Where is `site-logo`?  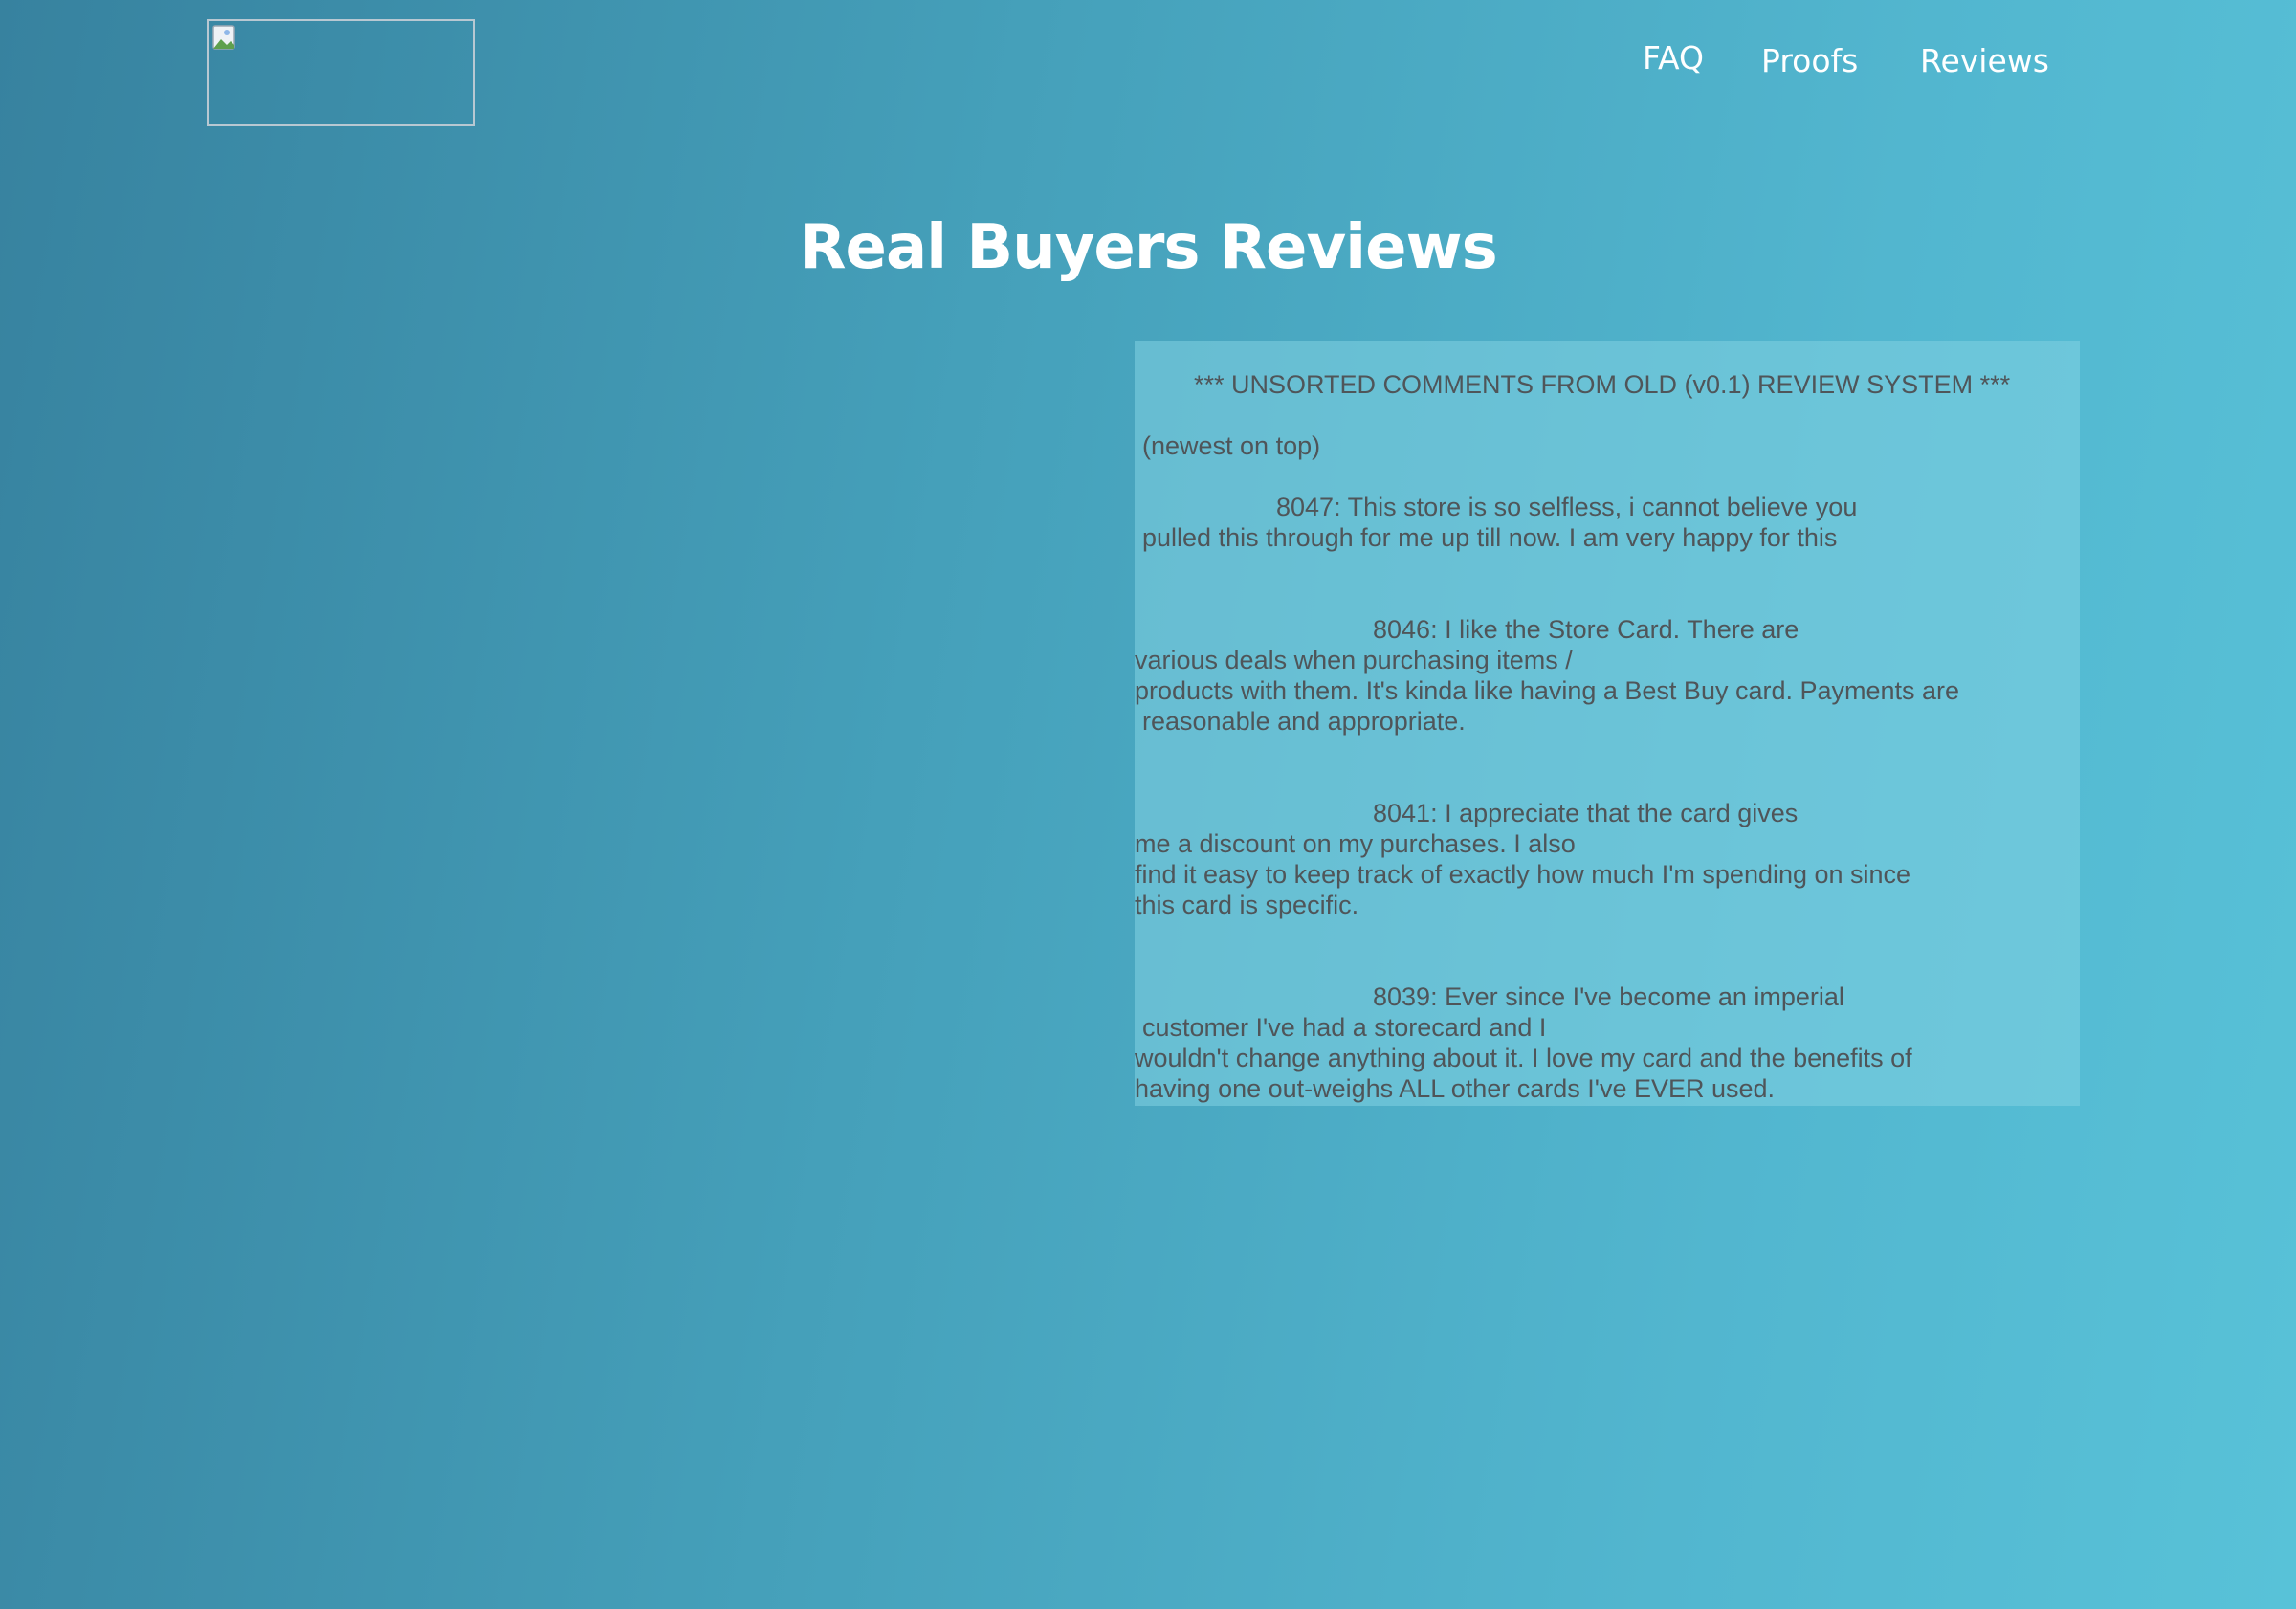 site-logo is located at coordinates (341, 72).